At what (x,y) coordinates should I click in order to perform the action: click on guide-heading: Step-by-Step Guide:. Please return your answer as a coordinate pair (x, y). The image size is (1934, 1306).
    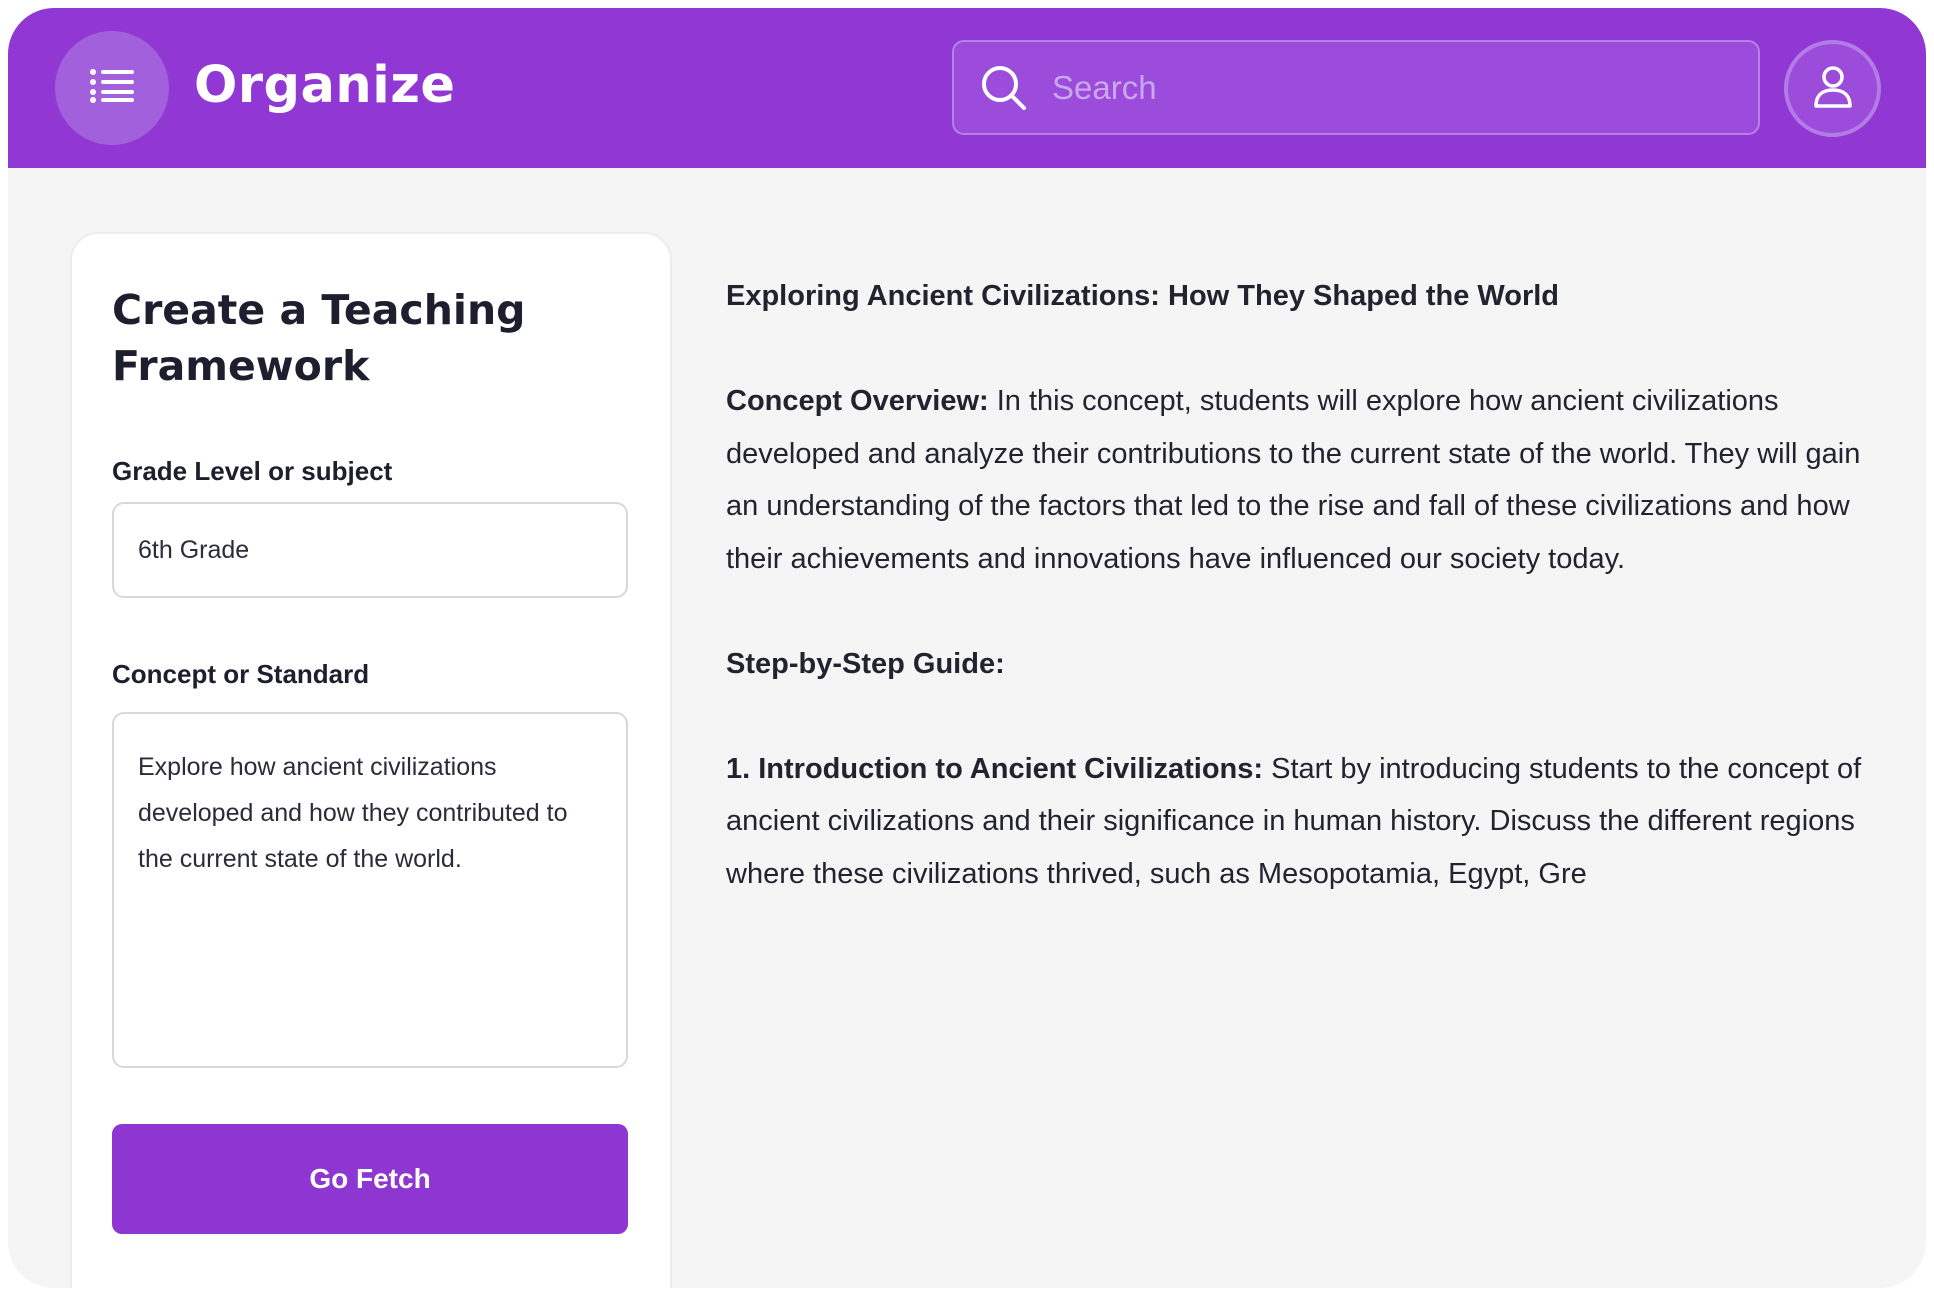
    Looking at the image, I should click on (865, 663).